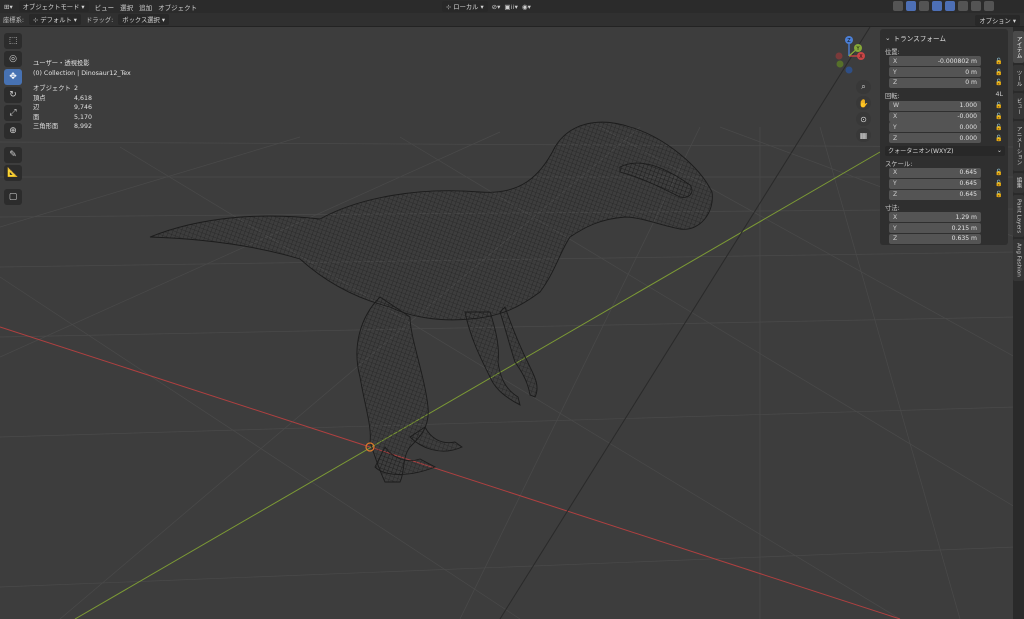 The width and height of the screenshot is (1024, 619). Describe the element at coordinates (863, 87) in the screenshot. I see `zoom-icon: ⌕` at that location.